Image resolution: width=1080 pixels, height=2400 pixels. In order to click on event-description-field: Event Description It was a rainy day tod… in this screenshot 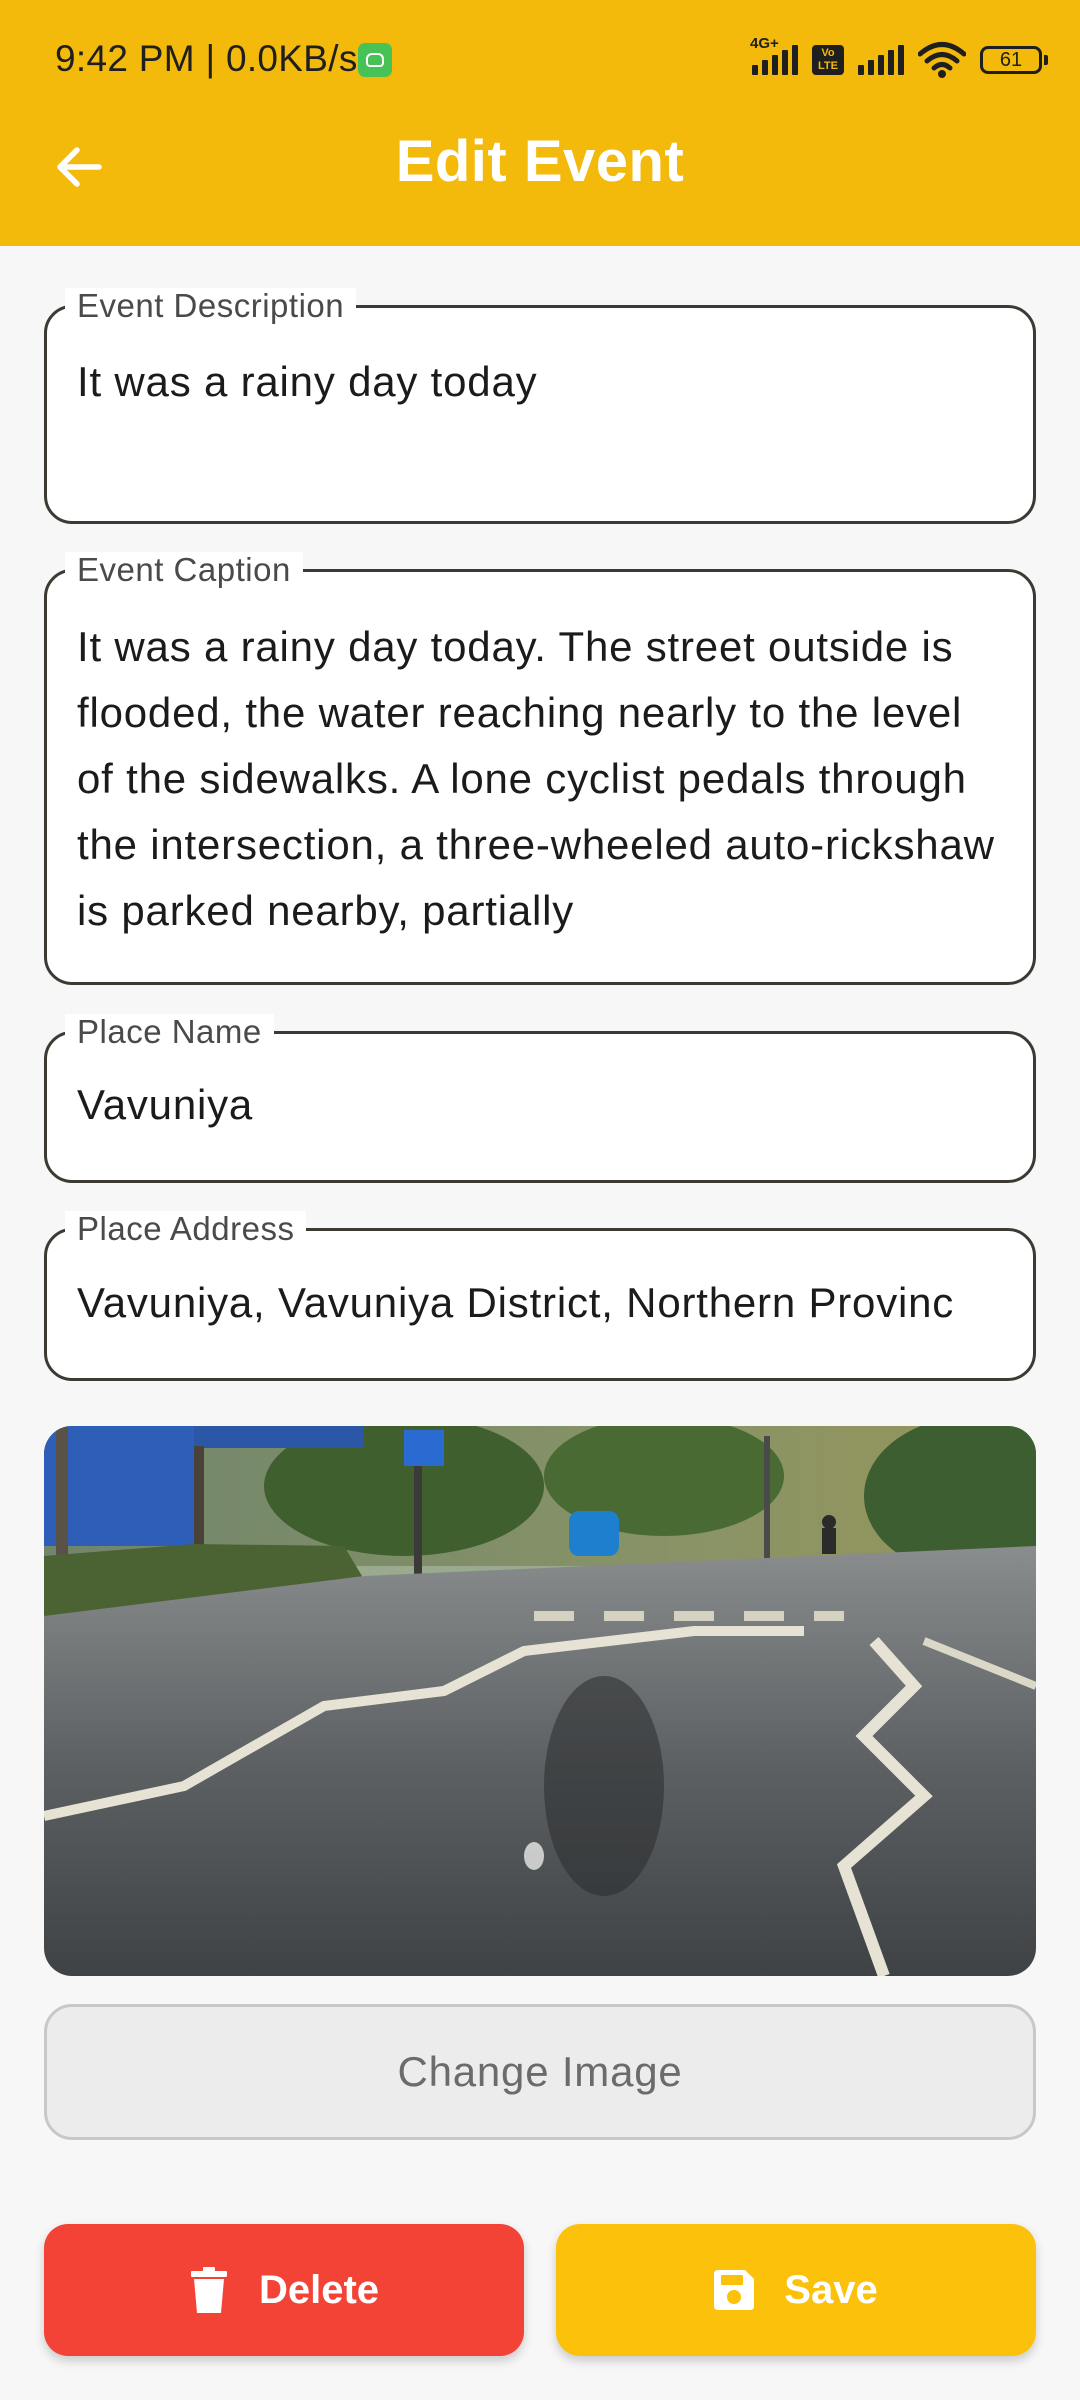, I will do `click(540, 406)`.